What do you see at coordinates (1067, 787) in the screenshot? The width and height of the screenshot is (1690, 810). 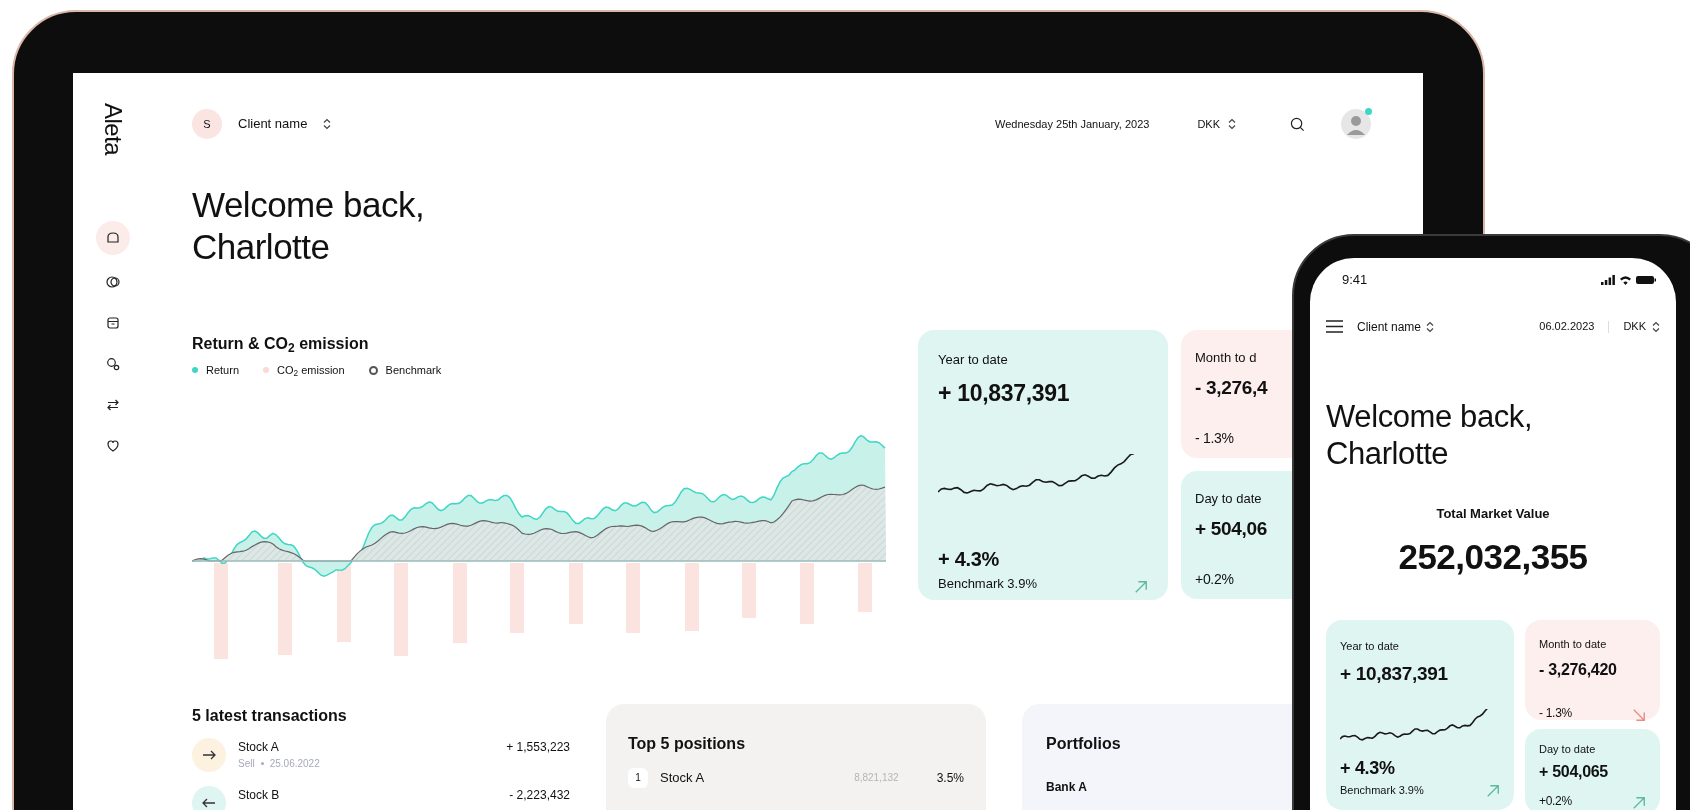 I see `portfolio-name: Bank A` at bounding box center [1067, 787].